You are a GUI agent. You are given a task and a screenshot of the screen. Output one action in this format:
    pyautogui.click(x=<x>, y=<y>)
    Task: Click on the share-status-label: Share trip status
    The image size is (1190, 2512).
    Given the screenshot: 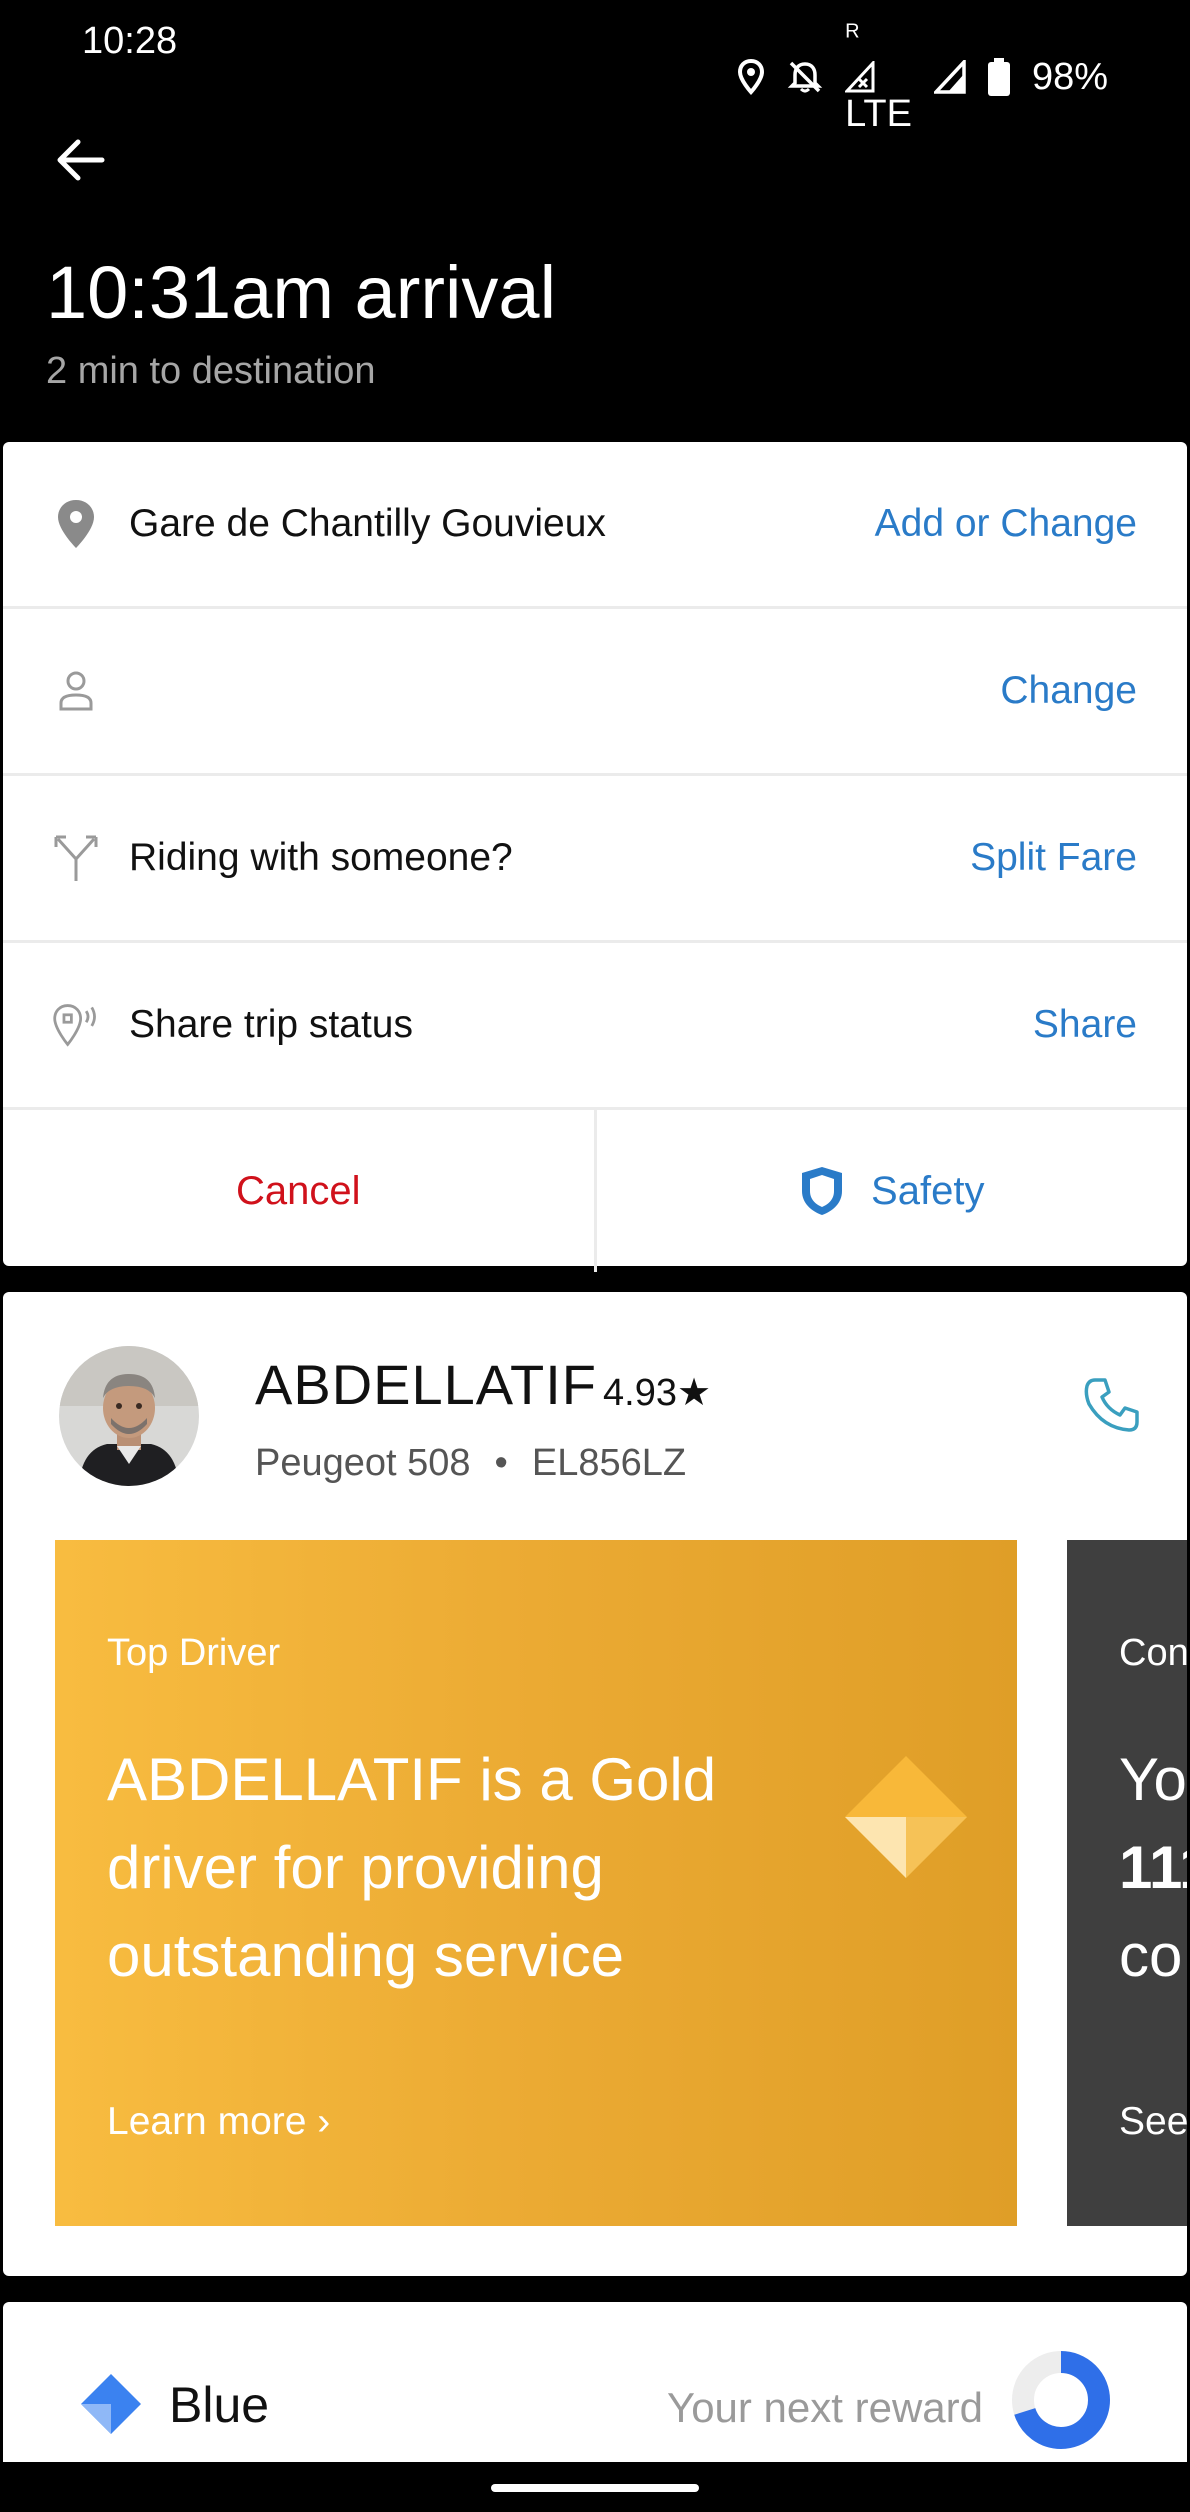 What is the action you would take?
    pyautogui.click(x=271, y=1024)
    